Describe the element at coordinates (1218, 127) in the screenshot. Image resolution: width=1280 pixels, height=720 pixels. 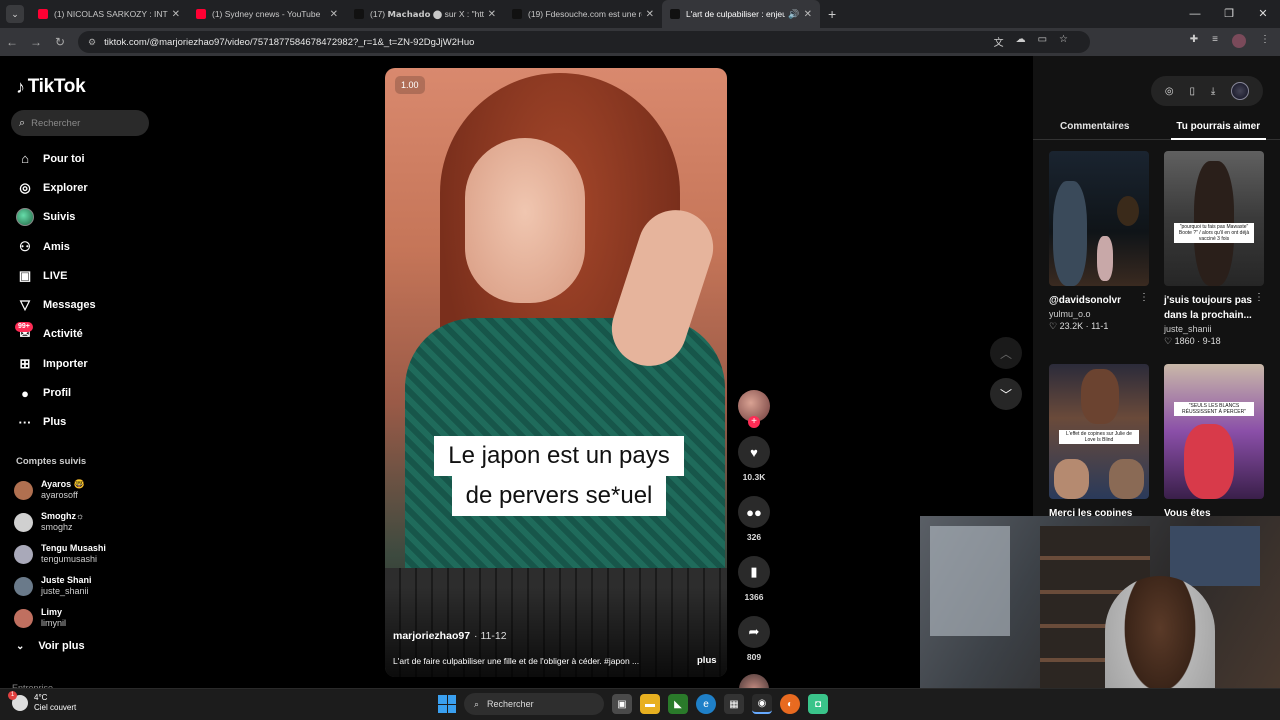
I see `tab-you-may-like: Tu pourrais aimer` at that location.